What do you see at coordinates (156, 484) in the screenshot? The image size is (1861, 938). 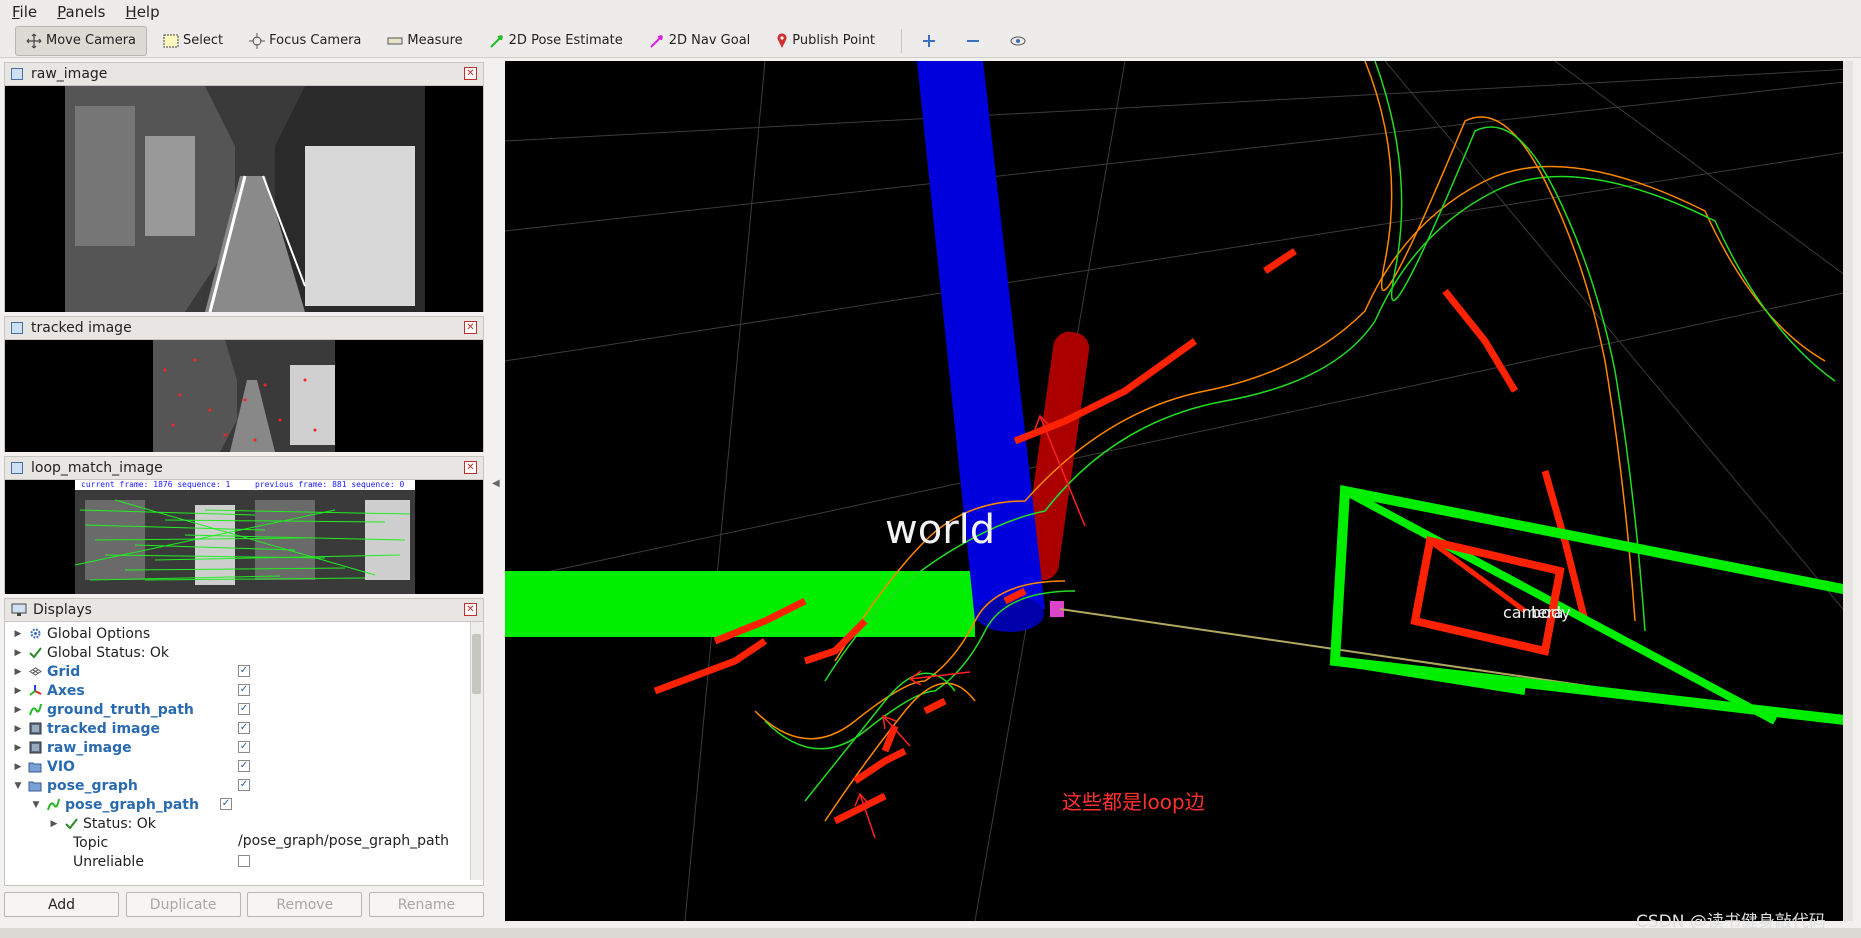 I see `loop-match-overlay-current: current frame: 1876 sequence: 1` at bounding box center [156, 484].